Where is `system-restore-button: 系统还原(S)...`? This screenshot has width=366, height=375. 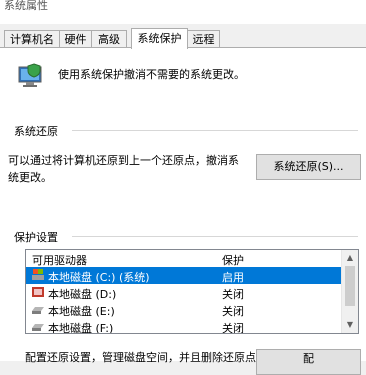 system-restore-button: 系统还原(S)... is located at coordinates (308, 167).